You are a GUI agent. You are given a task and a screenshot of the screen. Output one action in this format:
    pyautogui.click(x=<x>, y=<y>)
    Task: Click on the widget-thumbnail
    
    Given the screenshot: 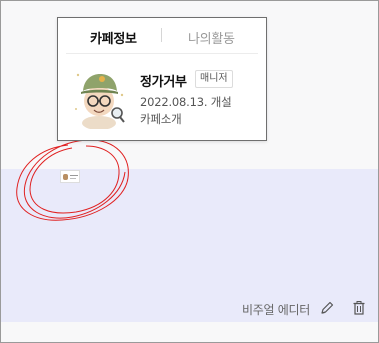 What is the action you would take?
    pyautogui.click(x=70, y=176)
    